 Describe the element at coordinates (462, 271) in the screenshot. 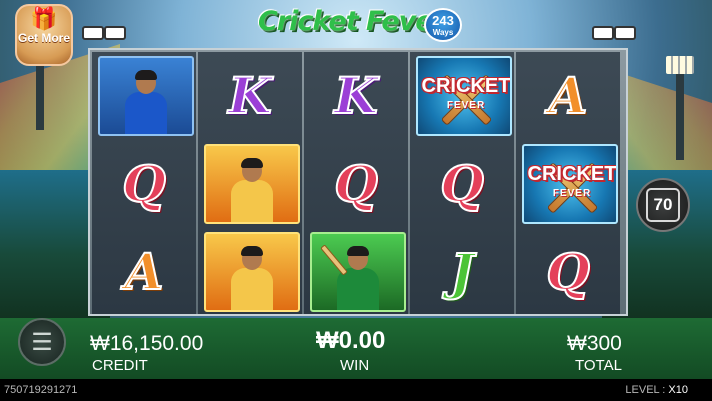

I see `symbol-j: J` at that location.